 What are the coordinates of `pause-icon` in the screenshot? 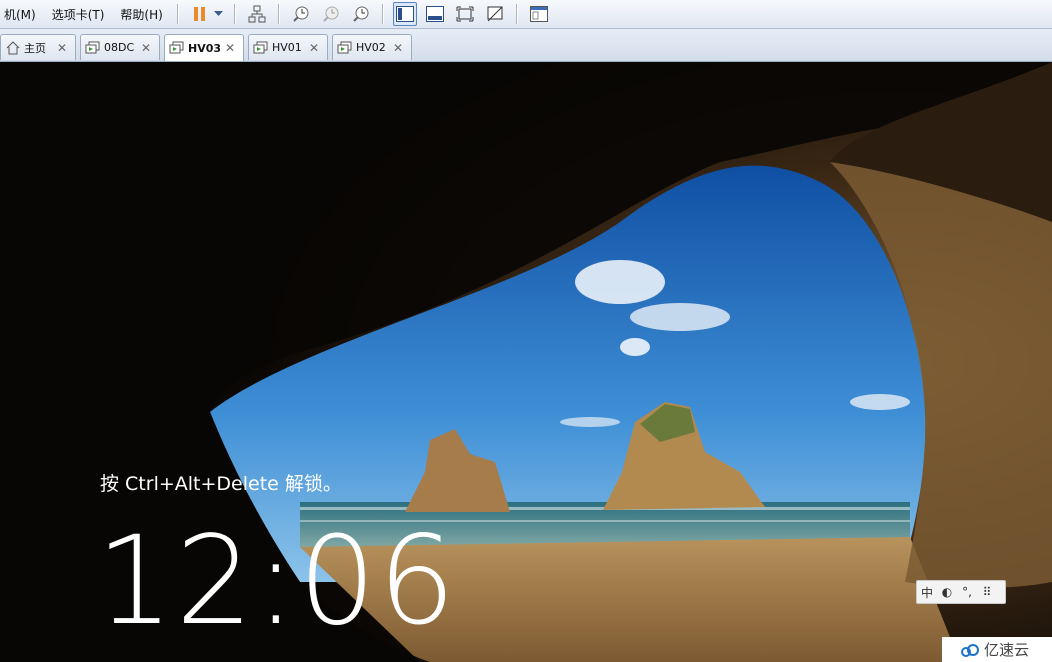 It's located at (199, 14).